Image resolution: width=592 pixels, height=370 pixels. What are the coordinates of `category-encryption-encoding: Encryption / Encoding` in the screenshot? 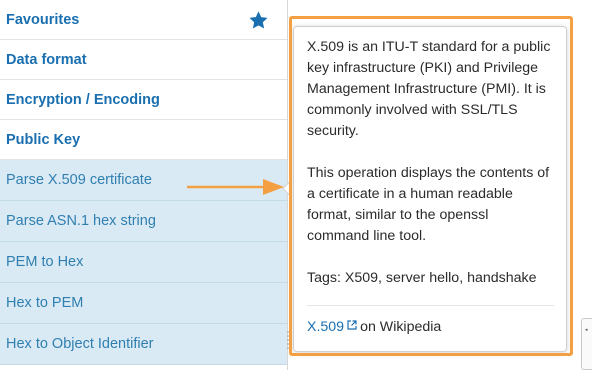 It's located at (143, 100).